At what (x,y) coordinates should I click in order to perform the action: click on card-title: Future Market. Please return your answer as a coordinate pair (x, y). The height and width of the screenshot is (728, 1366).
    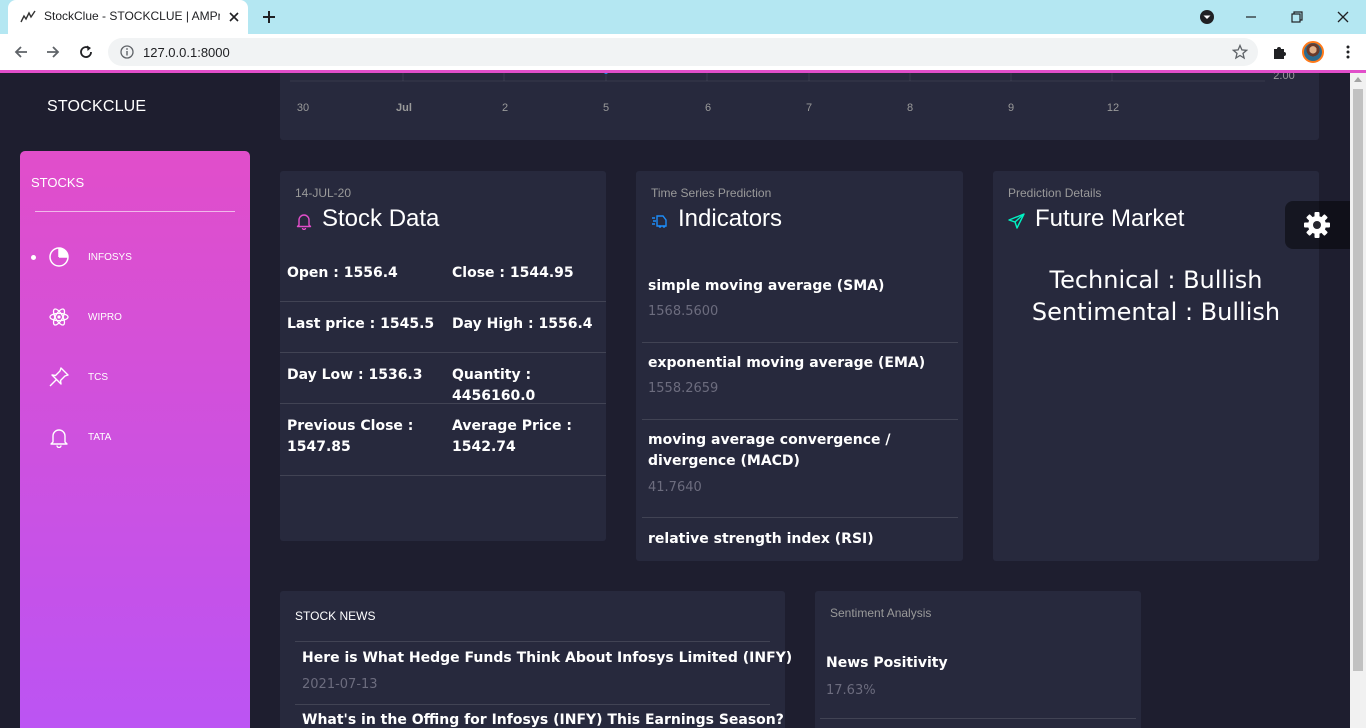
    Looking at the image, I should click on (1110, 218).